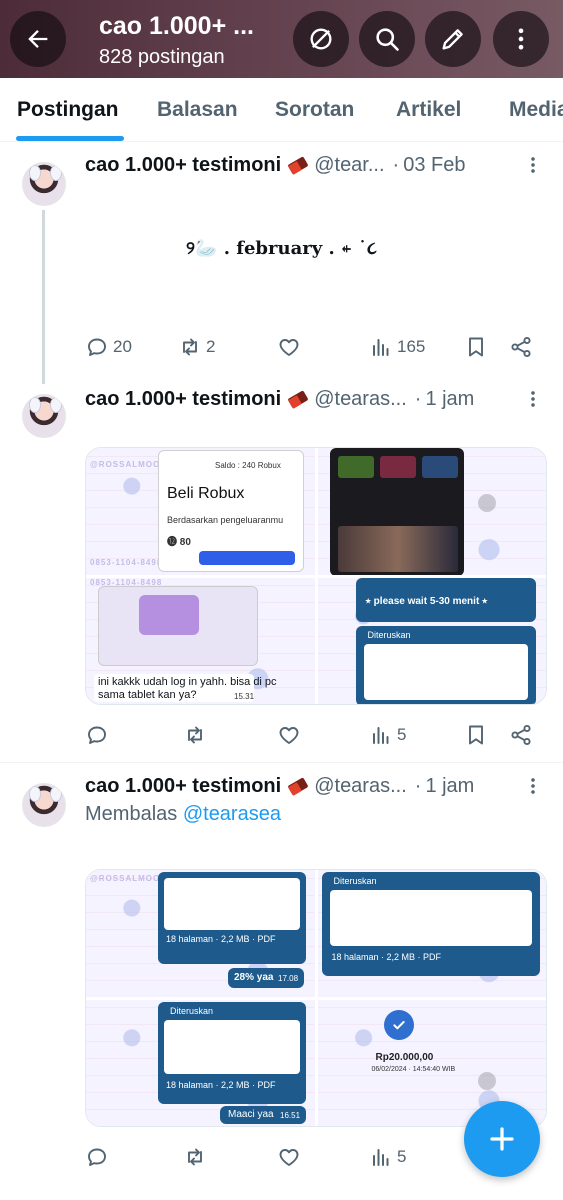 The height and width of the screenshot is (1200, 563). What do you see at coordinates (178, 625) in the screenshot?
I see `login-screen` at bounding box center [178, 625].